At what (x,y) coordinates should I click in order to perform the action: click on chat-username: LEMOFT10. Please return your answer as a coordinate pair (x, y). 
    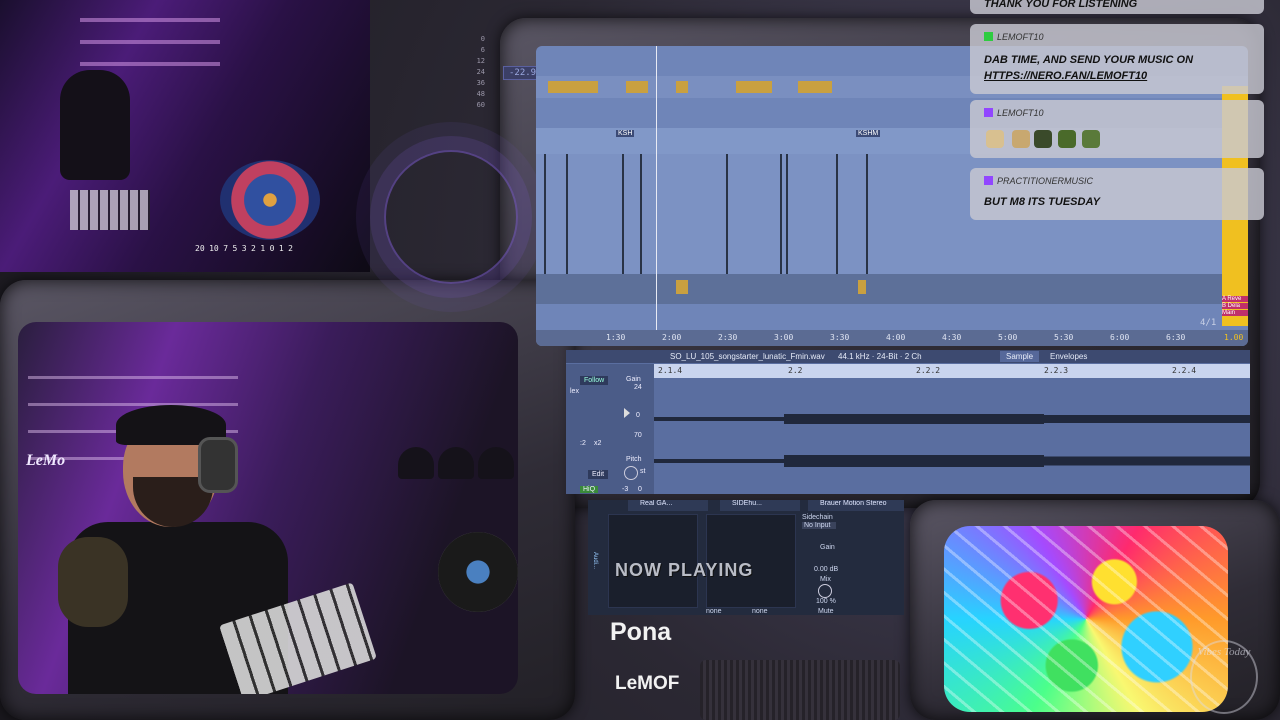
    Looking at the image, I should click on (1014, 113).